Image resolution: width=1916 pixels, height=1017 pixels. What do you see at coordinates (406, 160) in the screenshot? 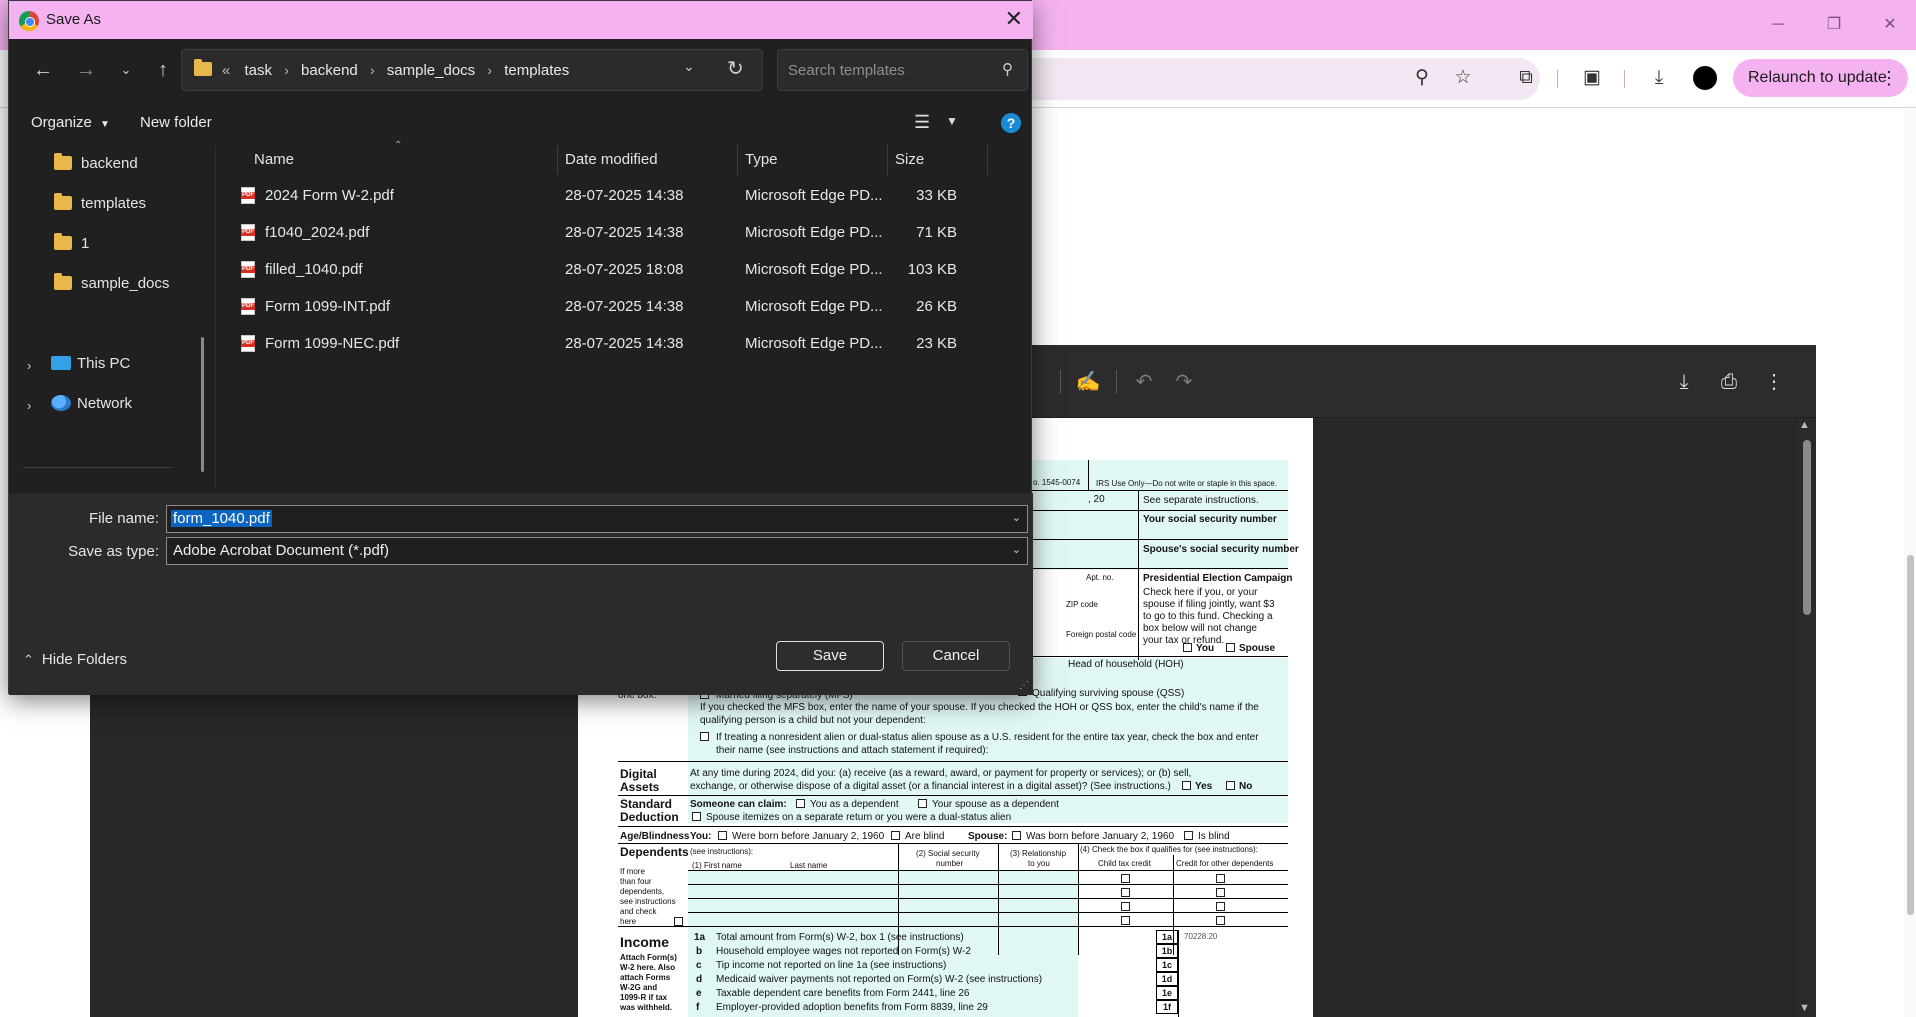
I see `column-header-name: Name` at bounding box center [406, 160].